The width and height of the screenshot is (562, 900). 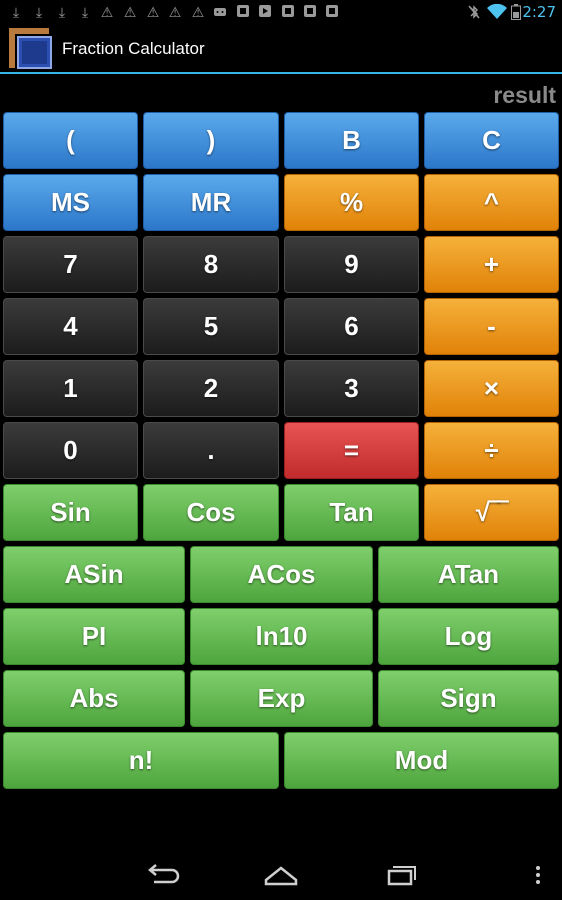 What do you see at coordinates (281, 574) in the screenshot?
I see `acos-button: ACos` at bounding box center [281, 574].